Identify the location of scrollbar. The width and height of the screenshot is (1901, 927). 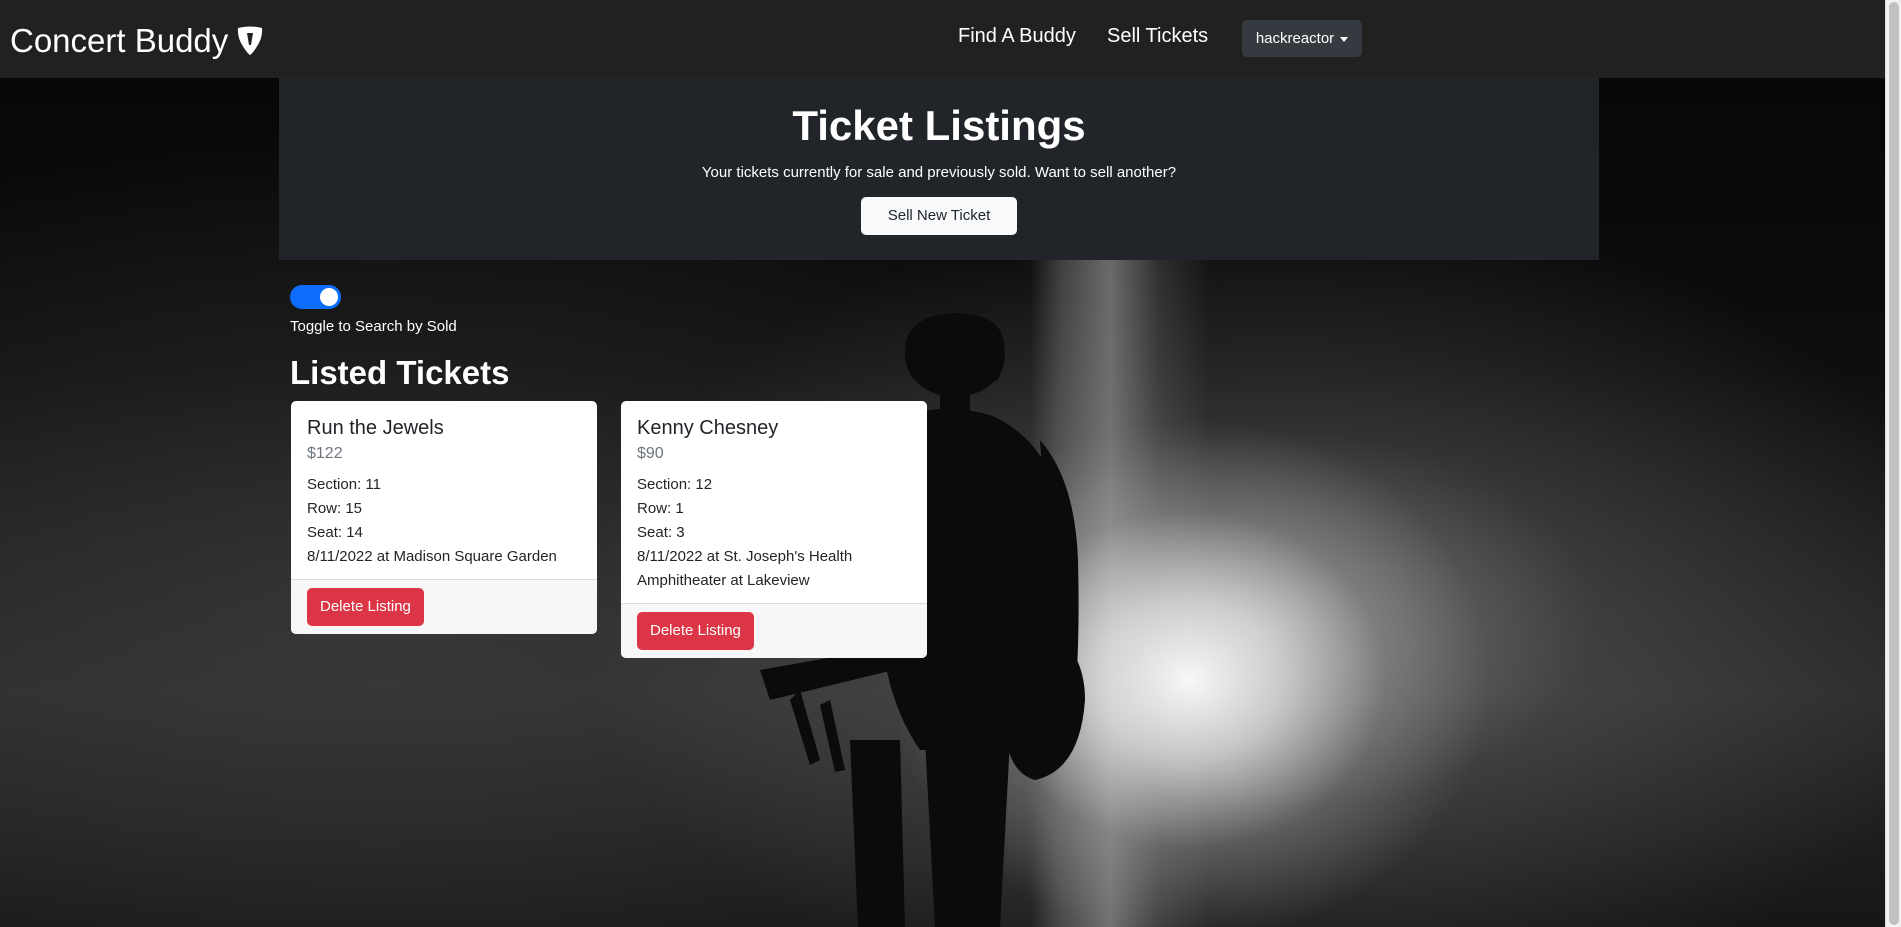
(1893, 463).